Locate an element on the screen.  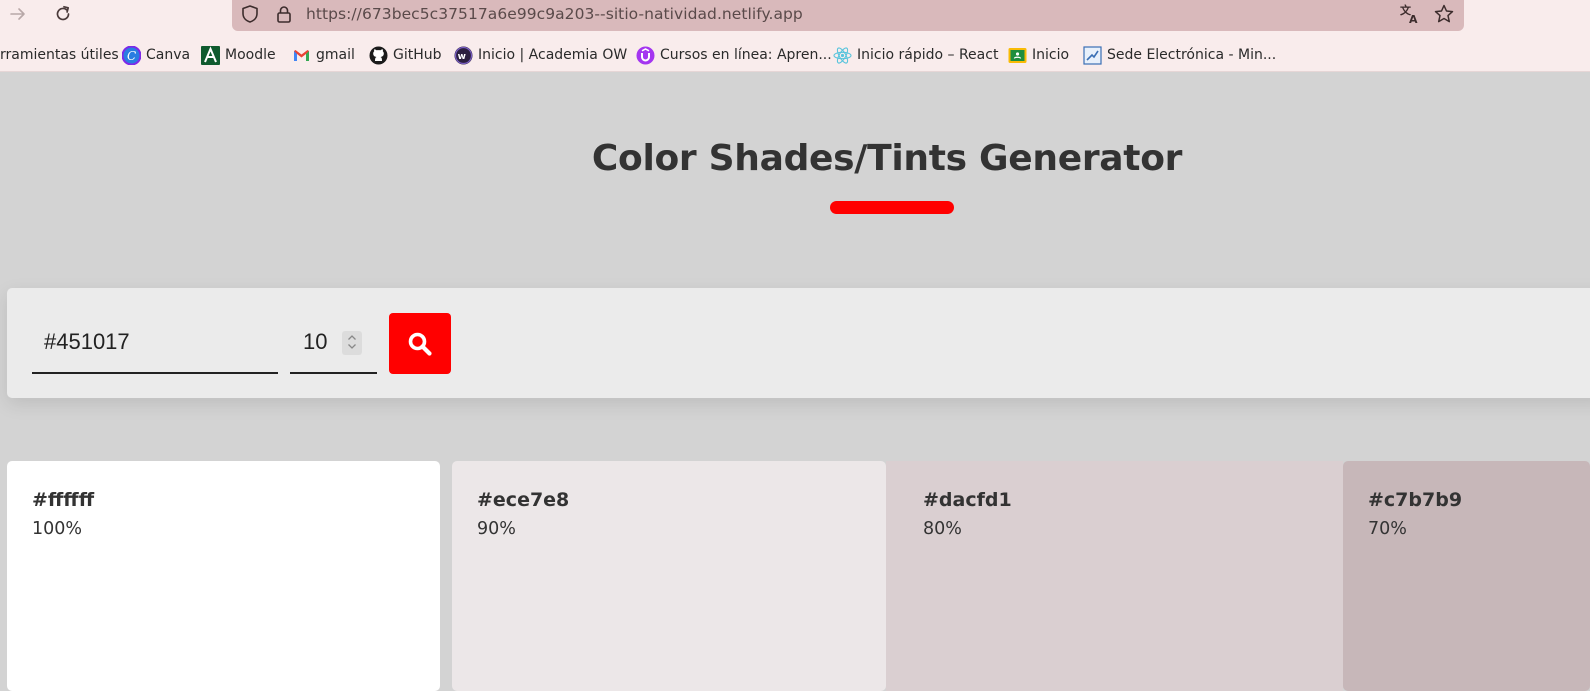
bookmark-academia-ow: w Inicio | Academia OW is located at coordinates (540, 55).